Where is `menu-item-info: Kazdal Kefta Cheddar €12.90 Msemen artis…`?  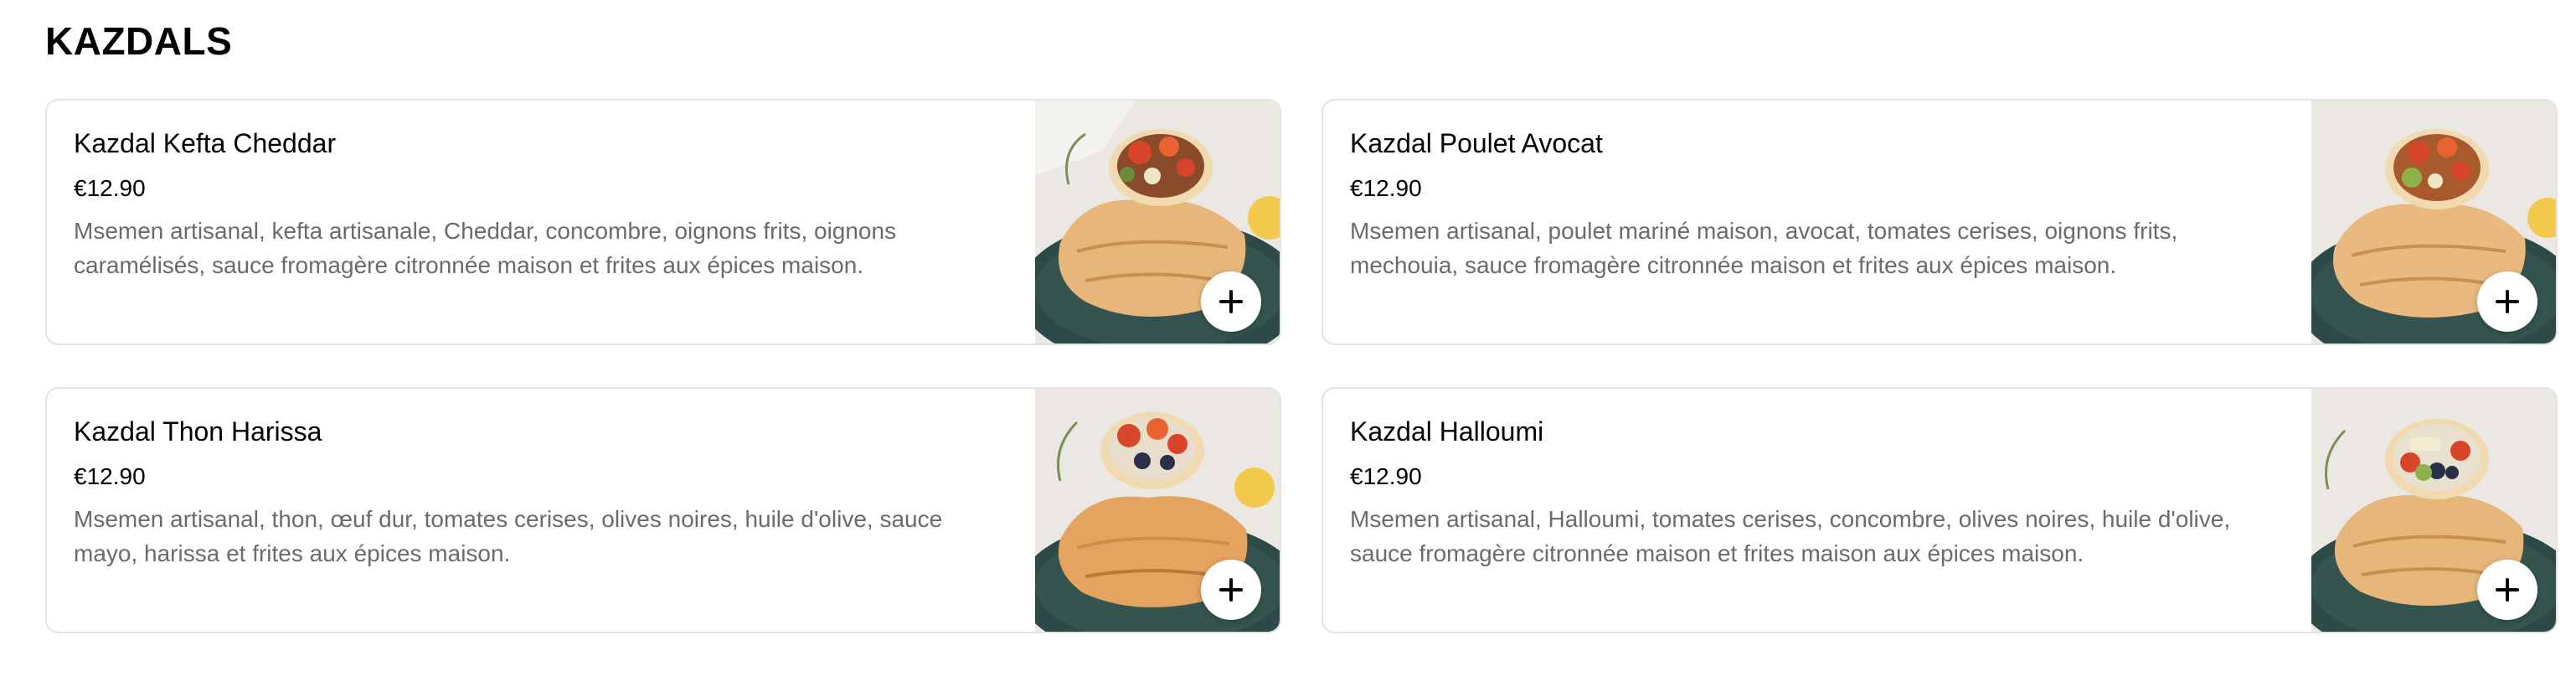
menu-item-info: Kazdal Kefta Cheddar €12.90 Msemen artis… is located at coordinates (534, 204).